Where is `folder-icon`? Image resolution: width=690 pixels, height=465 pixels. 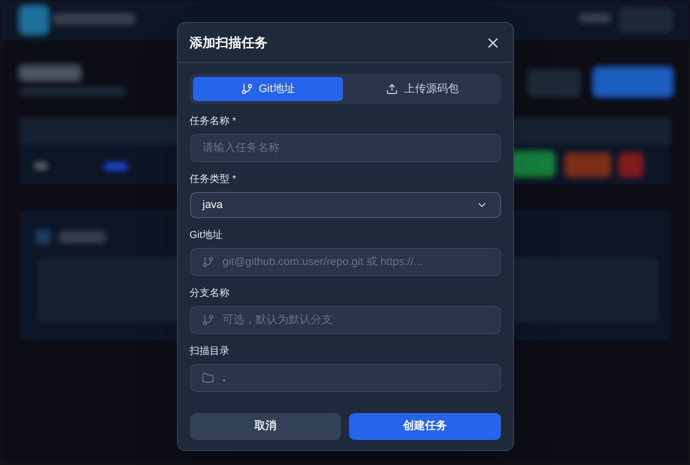 folder-icon is located at coordinates (208, 378).